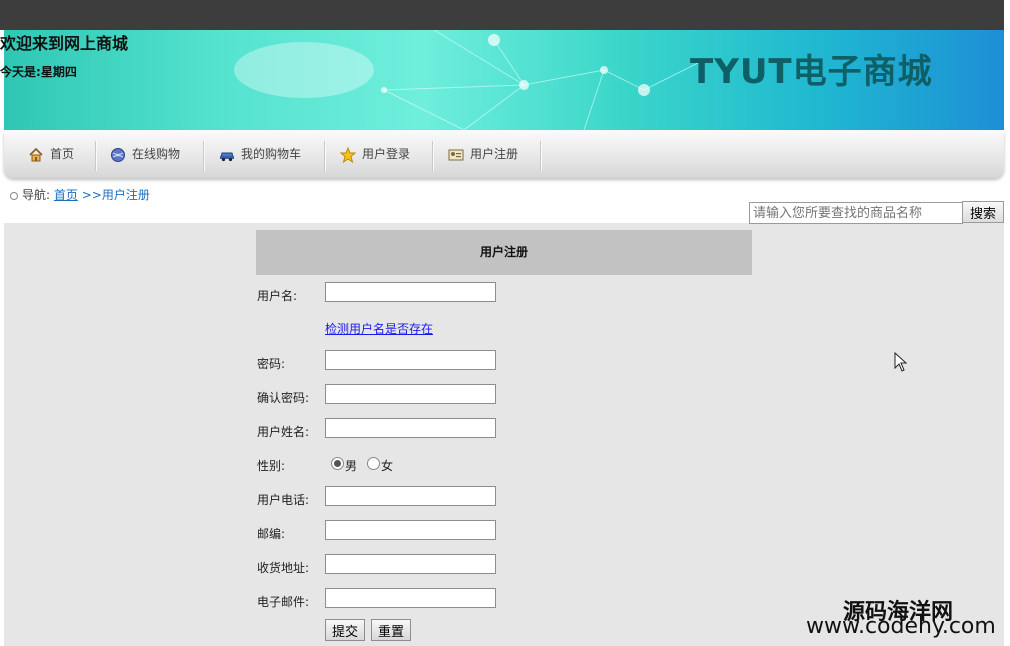  I want to click on password-field, so click(410, 360).